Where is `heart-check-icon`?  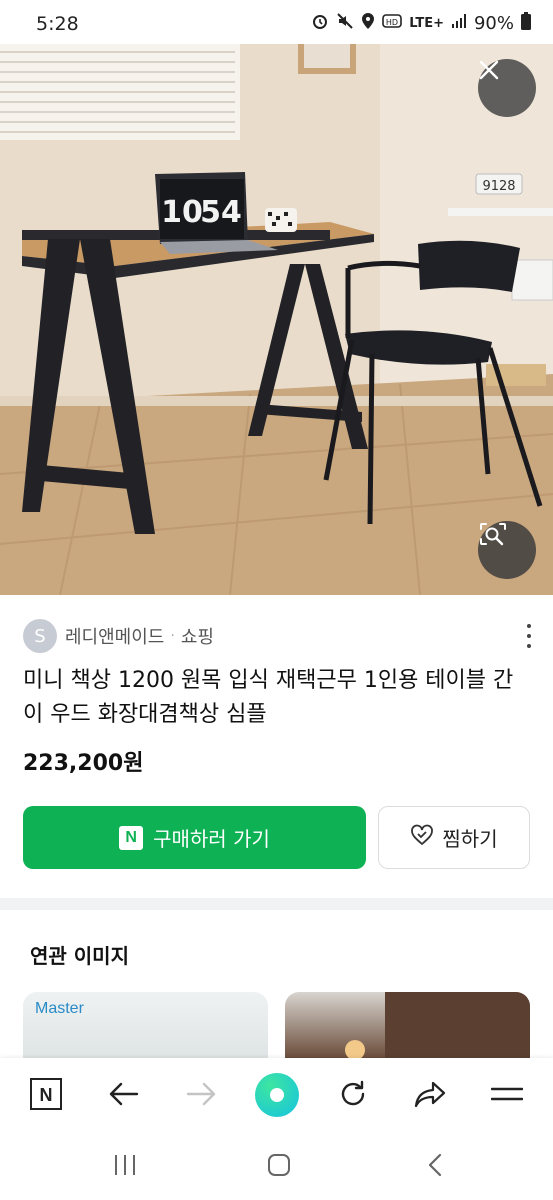 heart-check-icon is located at coordinates (426, 837).